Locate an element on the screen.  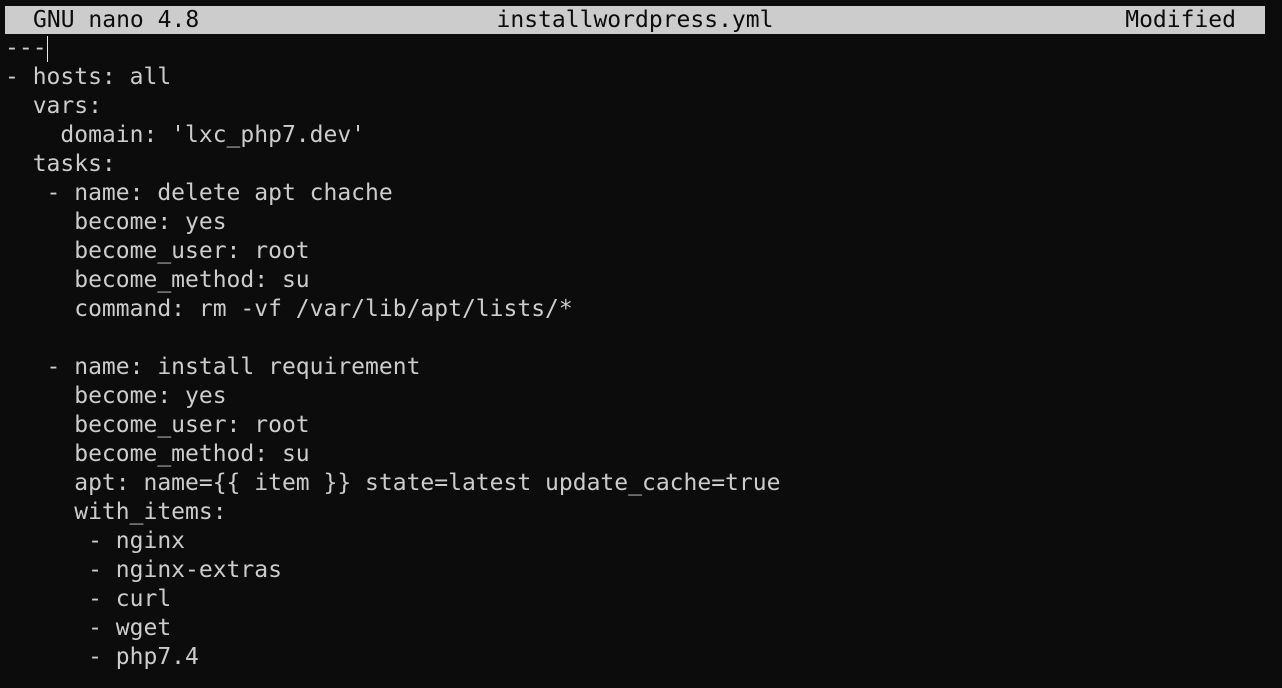
text-cursor is located at coordinates (47, 49).